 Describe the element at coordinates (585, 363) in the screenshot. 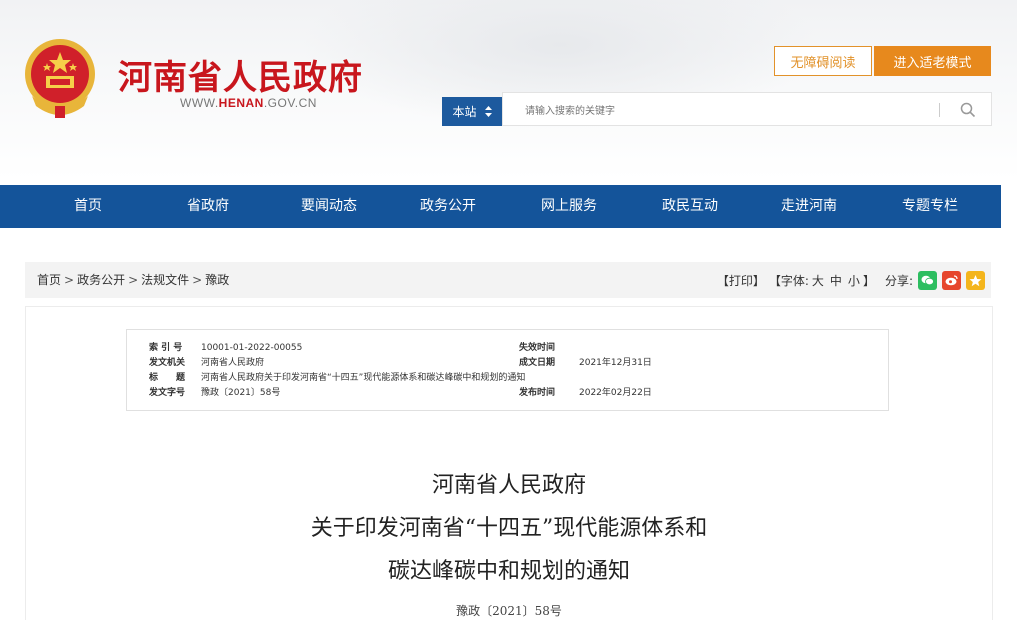

I see `meta-created: 成文日期 2021年12月31日` at that location.